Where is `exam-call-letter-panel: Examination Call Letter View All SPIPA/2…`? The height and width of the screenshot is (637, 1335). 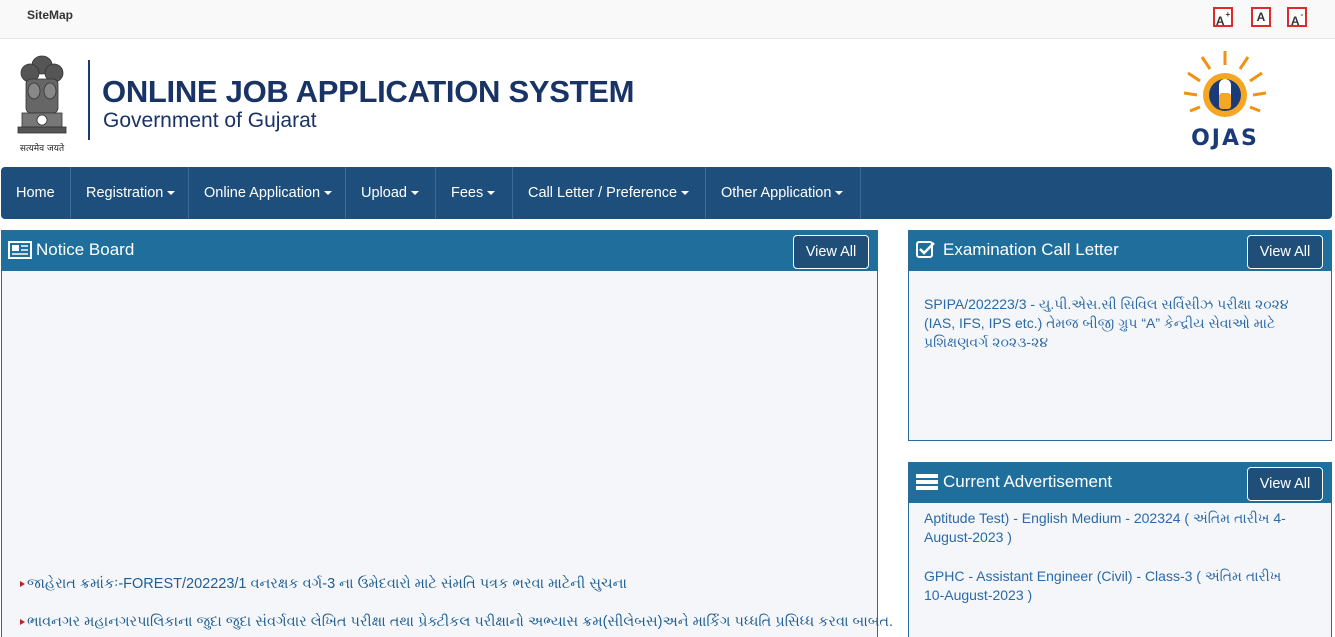
exam-call-letter-panel: Examination Call Letter View All SPIPA/2… is located at coordinates (1120, 335).